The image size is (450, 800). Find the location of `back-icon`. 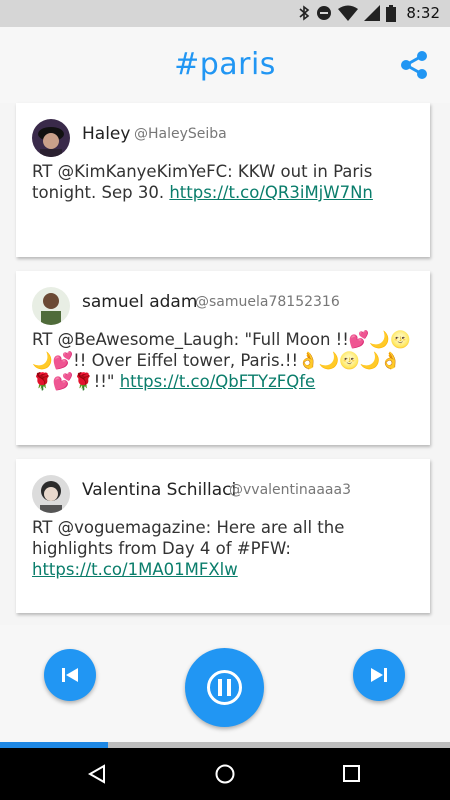

back-icon is located at coordinates (97, 774).